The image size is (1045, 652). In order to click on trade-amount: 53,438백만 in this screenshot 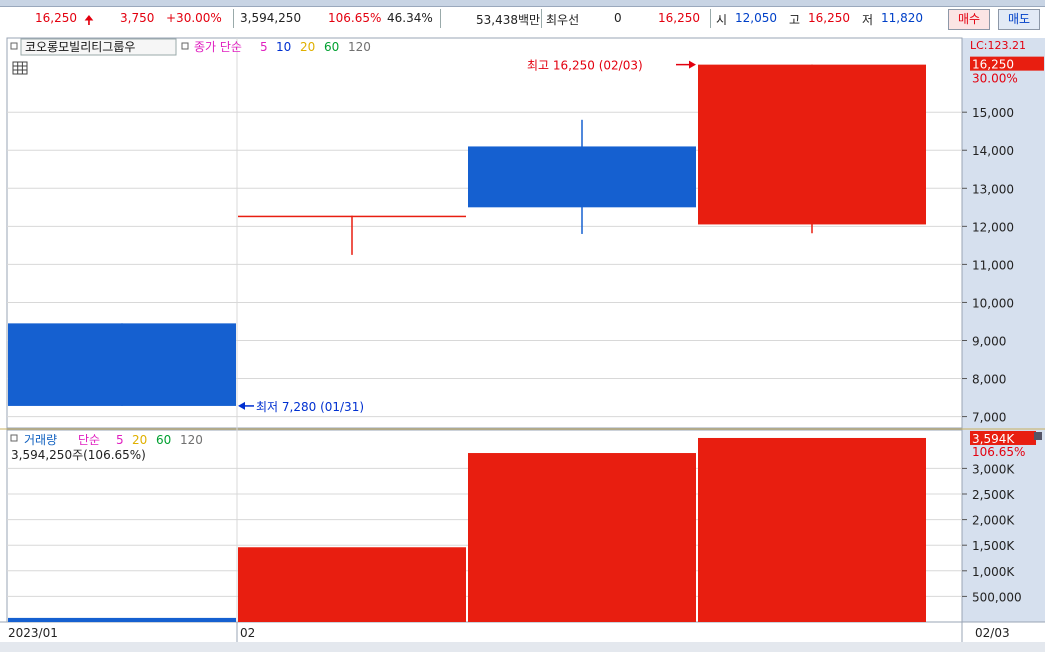, I will do `click(508, 20)`.